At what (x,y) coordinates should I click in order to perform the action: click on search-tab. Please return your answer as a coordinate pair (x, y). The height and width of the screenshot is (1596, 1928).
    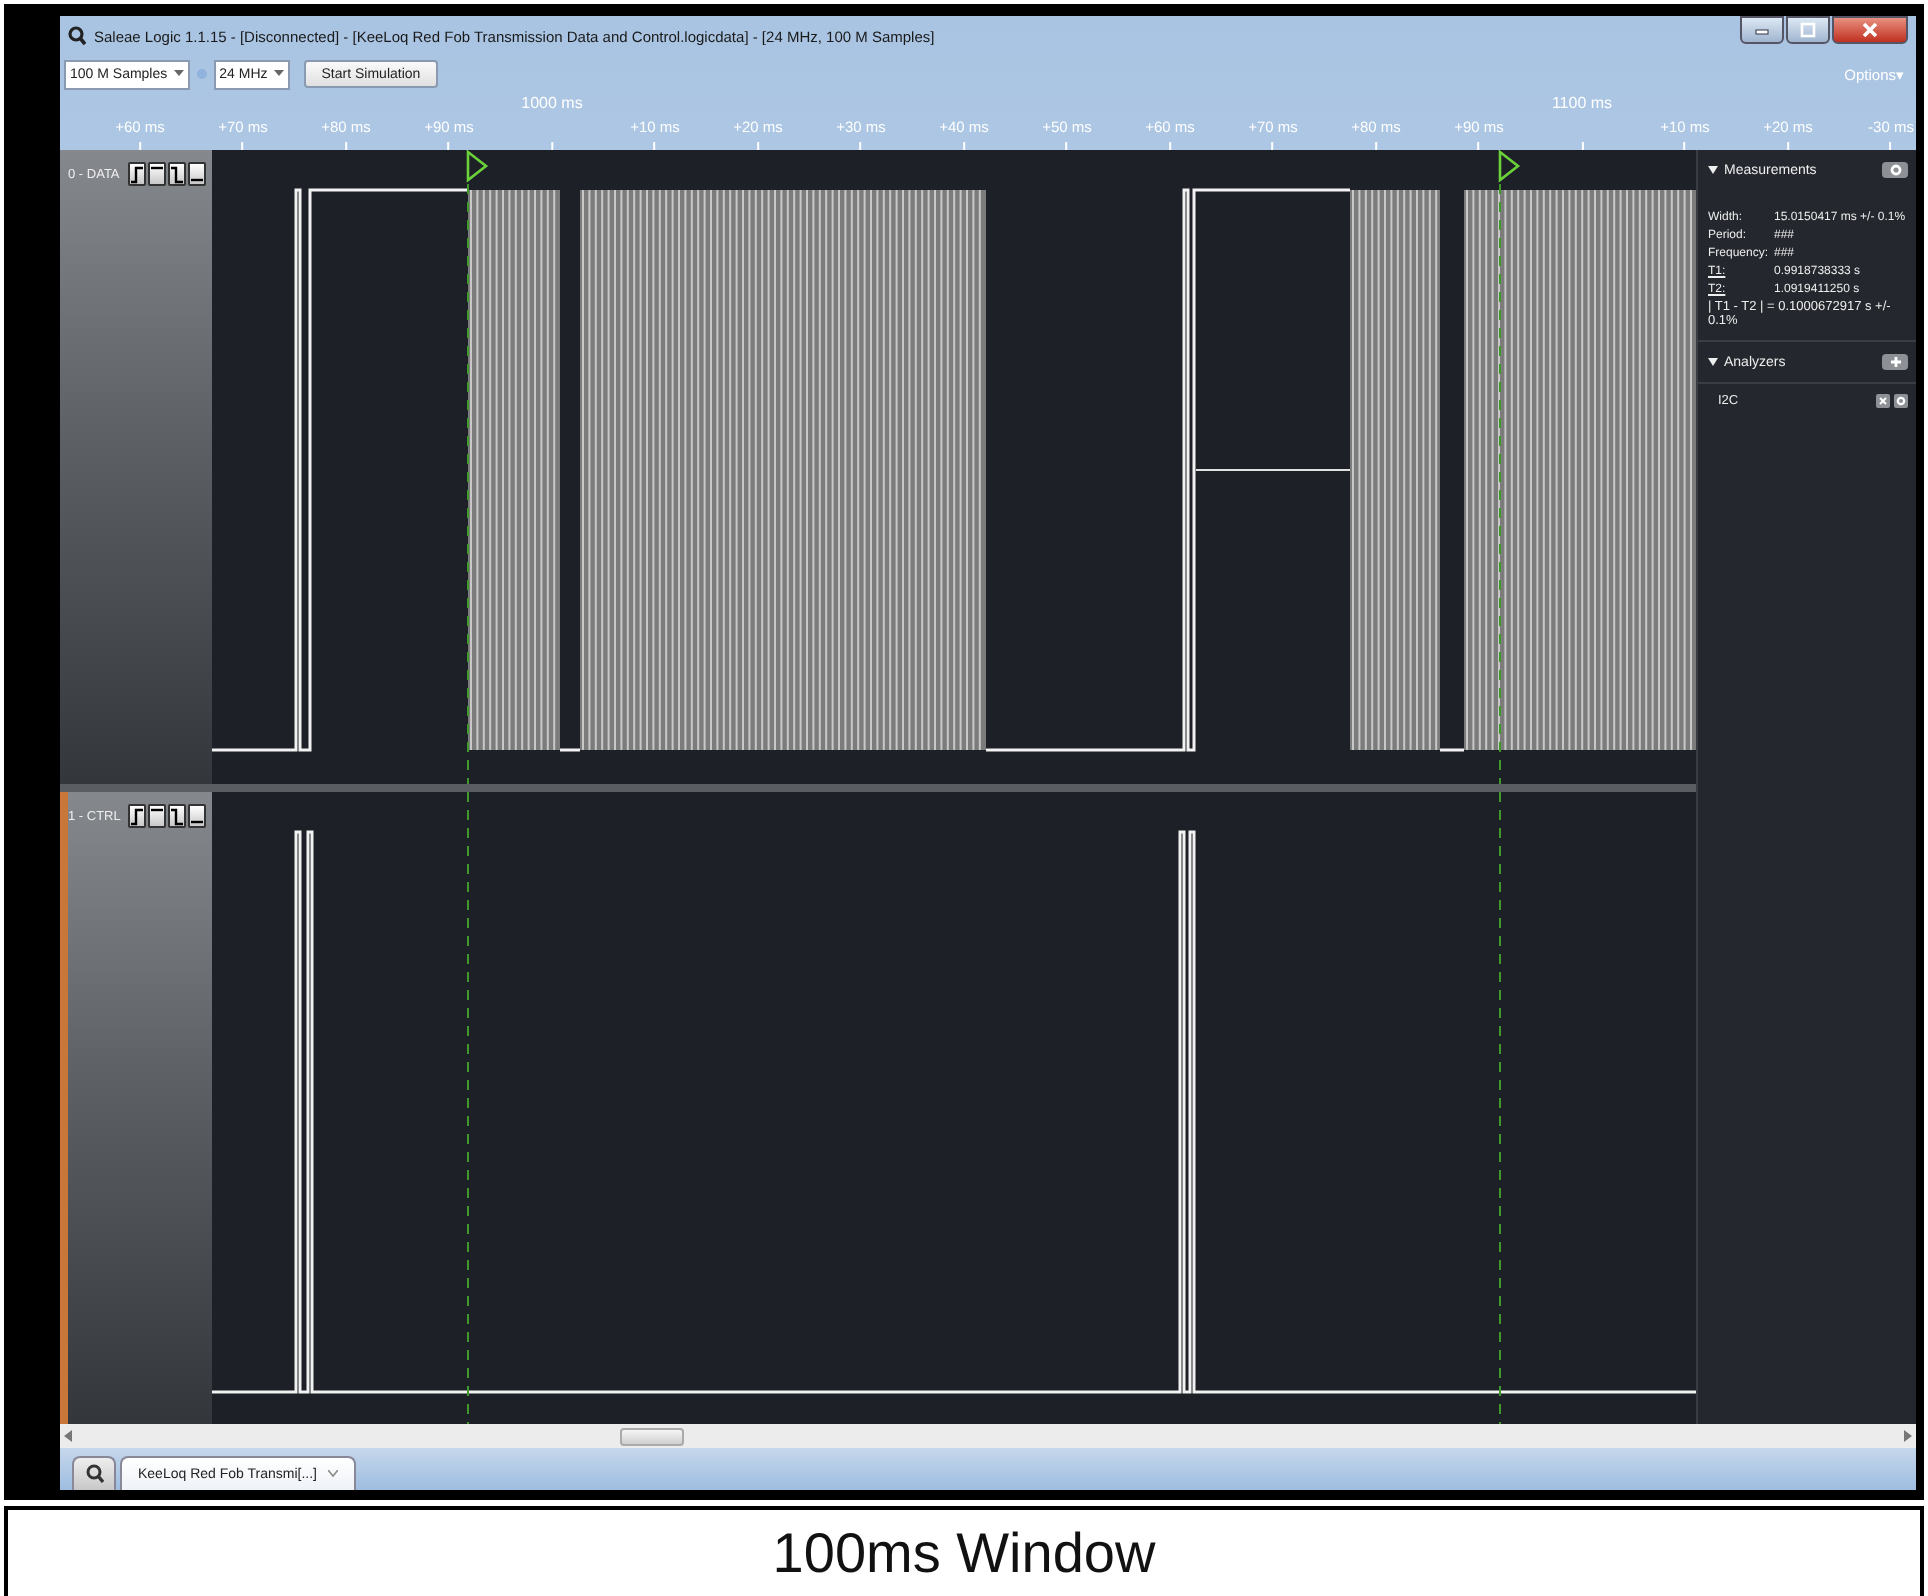
    Looking at the image, I should click on (94, 1473).